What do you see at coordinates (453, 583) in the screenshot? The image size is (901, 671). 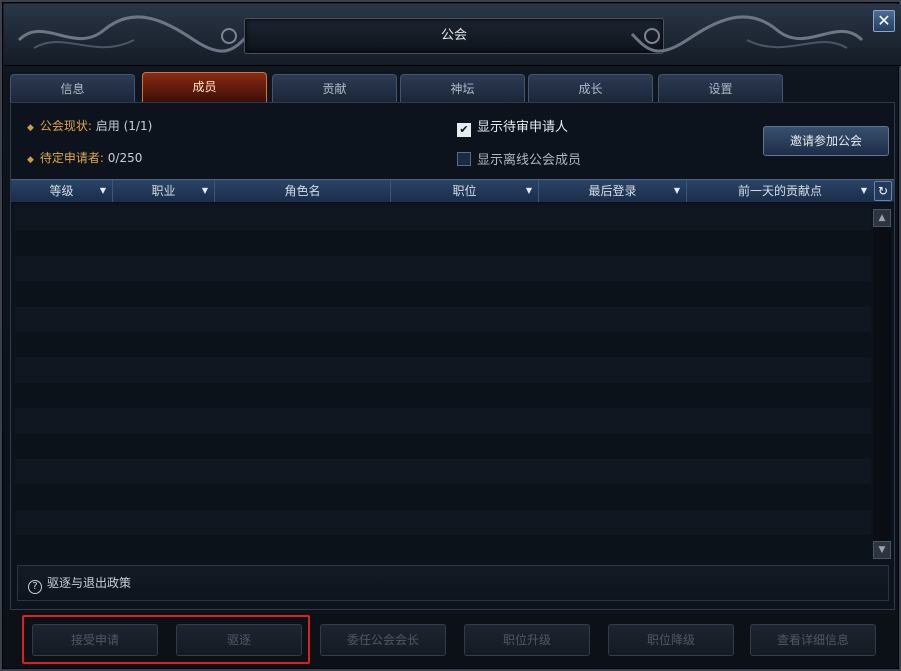 I see `kick-leave-policy: ? 驱逐与退出政策` at bounding box center [453, 583].